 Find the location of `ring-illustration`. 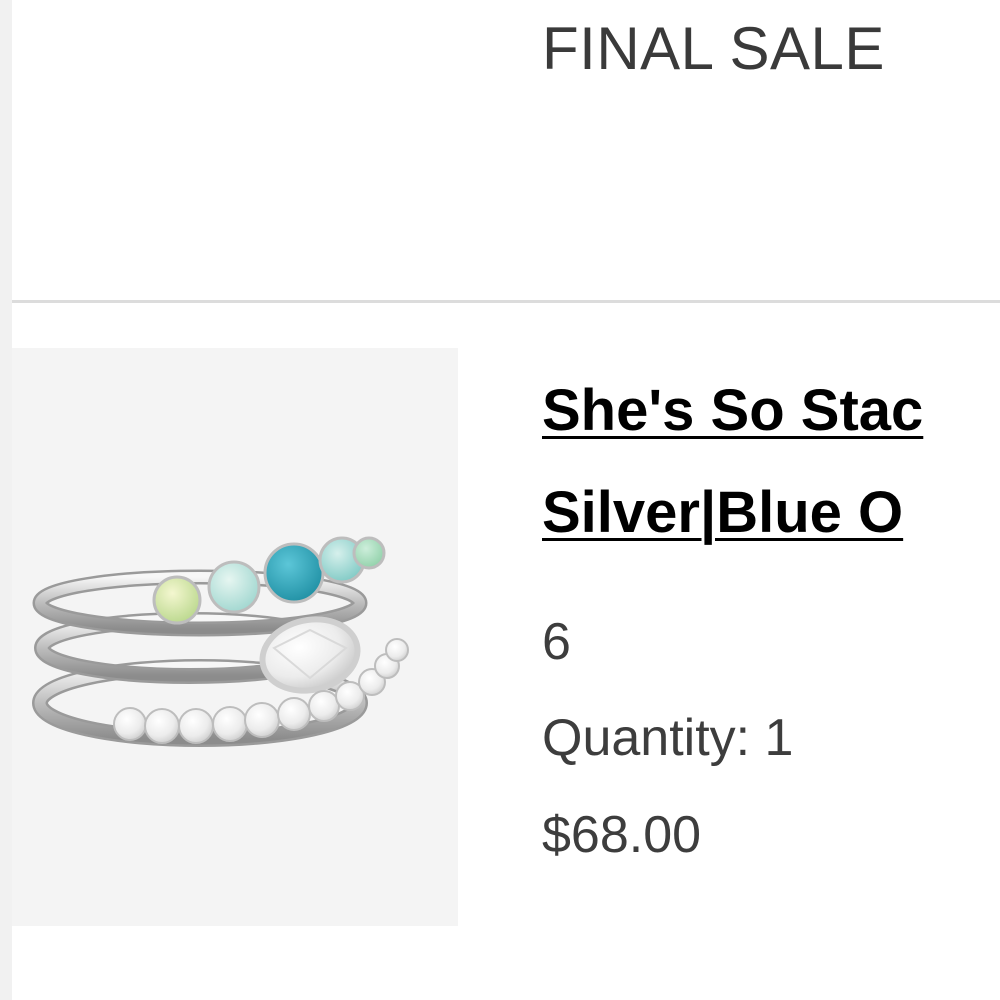

ring-illustration is located at coordinates (220, 641).